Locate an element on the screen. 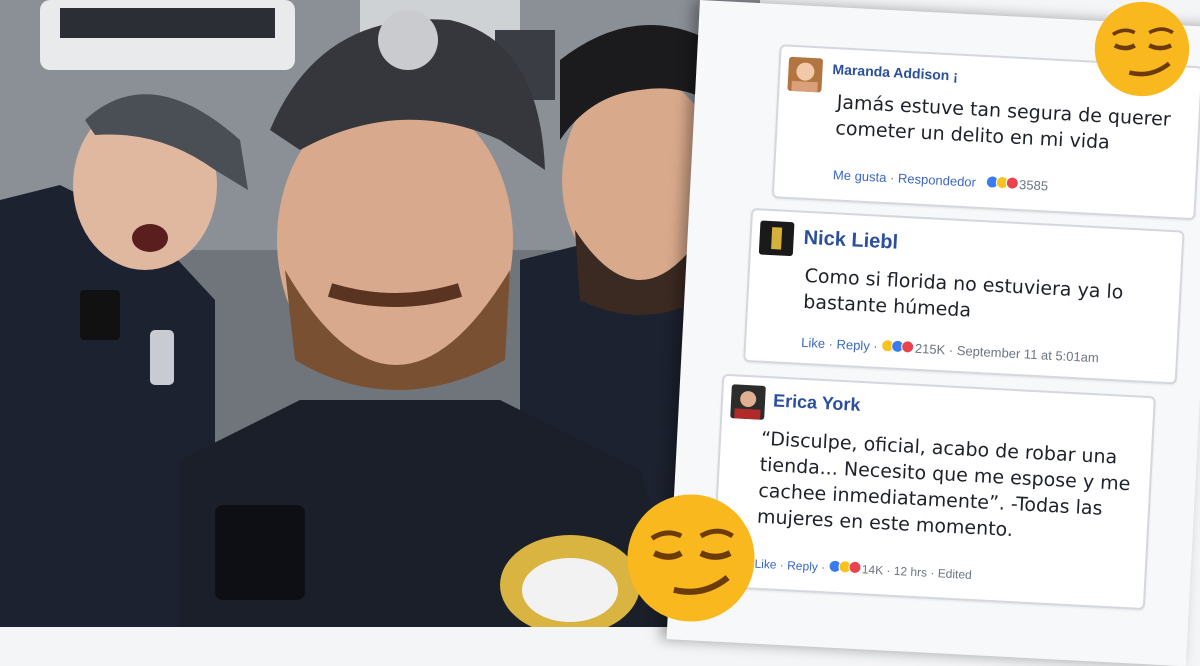  cap-badge is located at coordinates (408, 40).